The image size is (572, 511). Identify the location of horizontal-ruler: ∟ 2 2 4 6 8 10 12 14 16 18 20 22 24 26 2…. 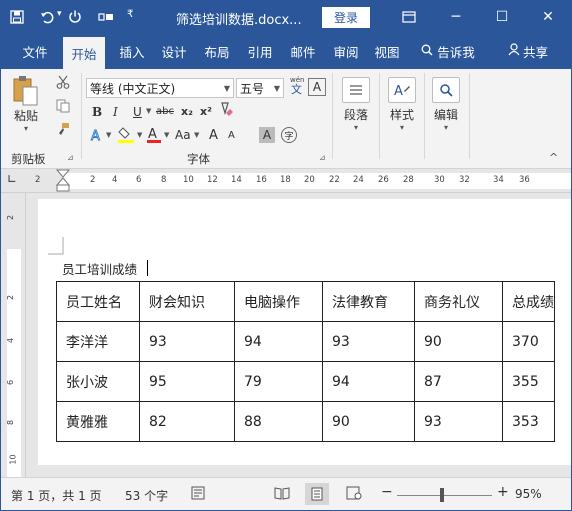
(286, 181).